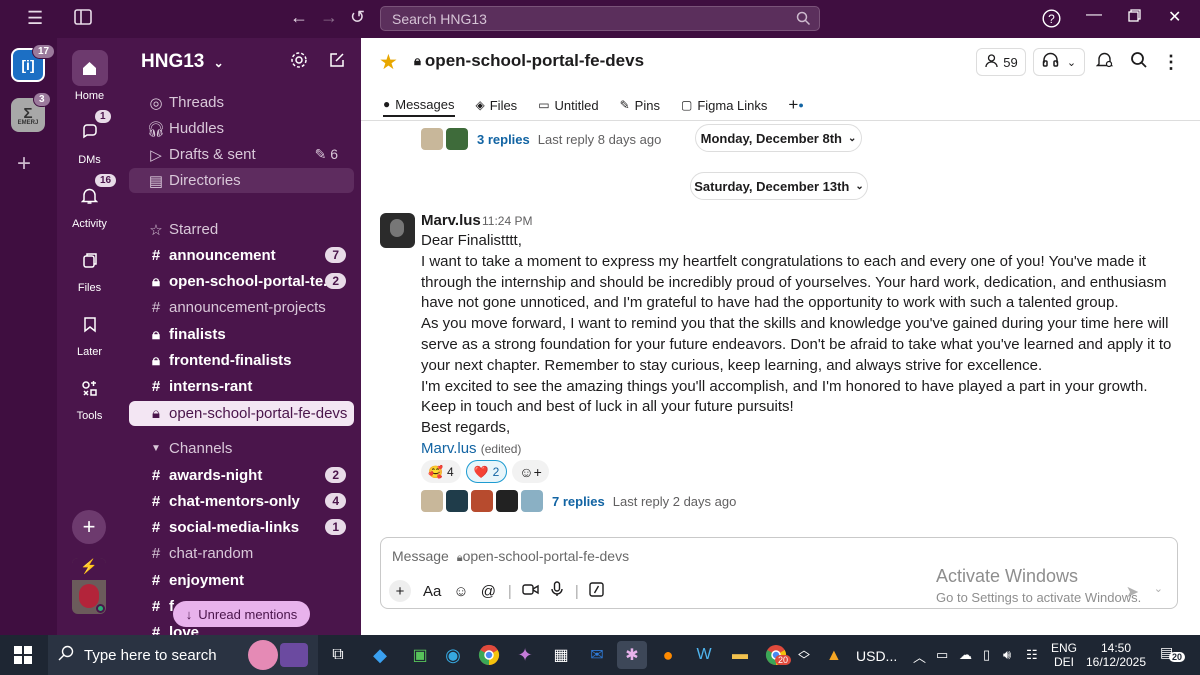 The height and width of the screenshot is (675, 1200). I want to click on add-reaction-icon: ☺+, so click(530, 471).